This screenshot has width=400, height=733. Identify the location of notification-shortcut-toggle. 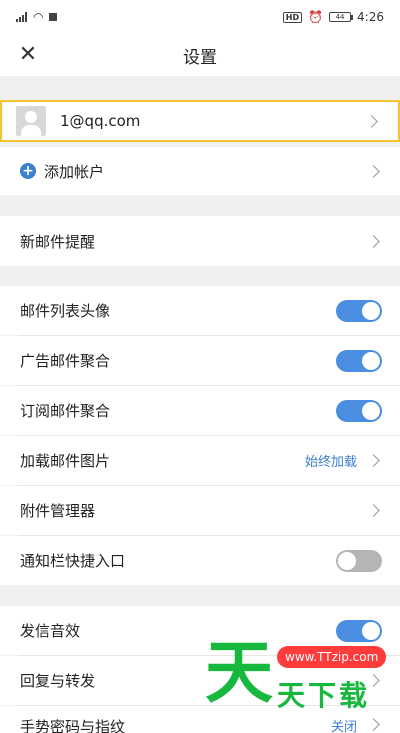
(359, 560).